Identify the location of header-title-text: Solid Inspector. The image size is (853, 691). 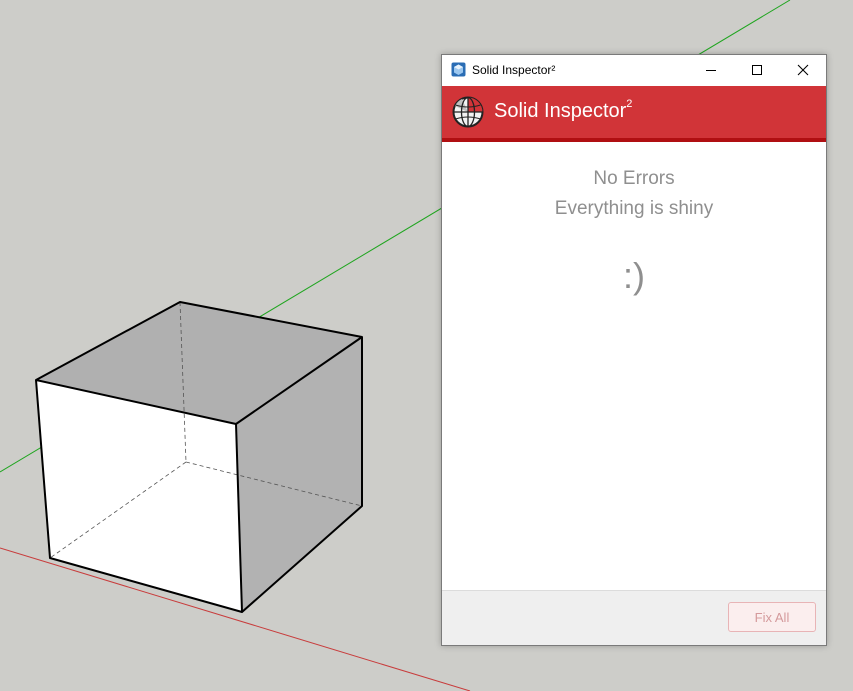
(560, 111).